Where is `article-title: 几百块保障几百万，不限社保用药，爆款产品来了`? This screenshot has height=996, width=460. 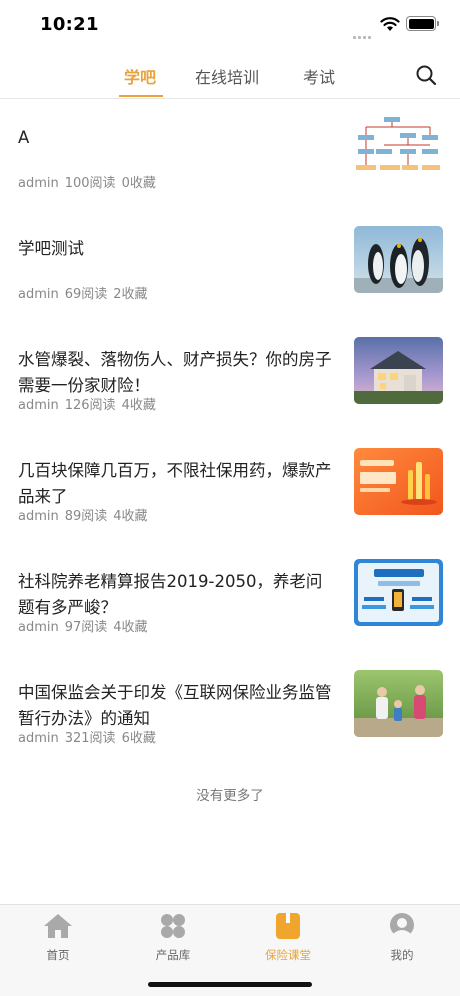 article-title: 几百块保障几百万，不限社保用药，爆款产品来了 is located at coordinates (175, 483).